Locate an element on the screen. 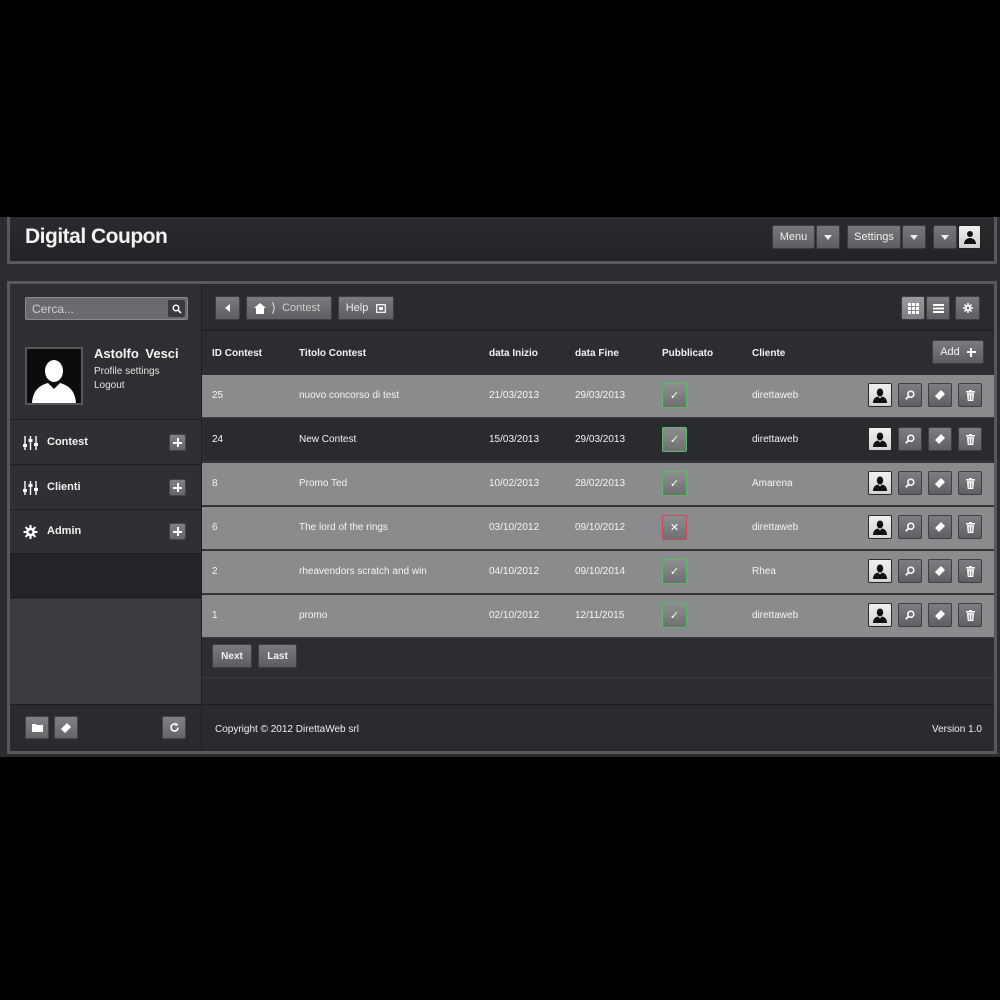 The image size is (1000, 1000). cell-end-date: 29/03/2013 is located at coordinates (600, 395).